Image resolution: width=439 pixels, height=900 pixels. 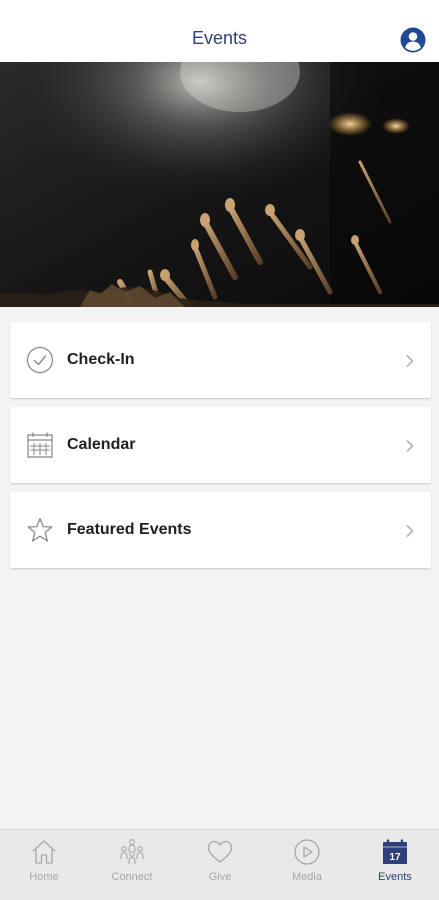 What do you see at coordinates (44, 852) in the screenshot?
I see `home-icon` at bounding box center [44, 852].